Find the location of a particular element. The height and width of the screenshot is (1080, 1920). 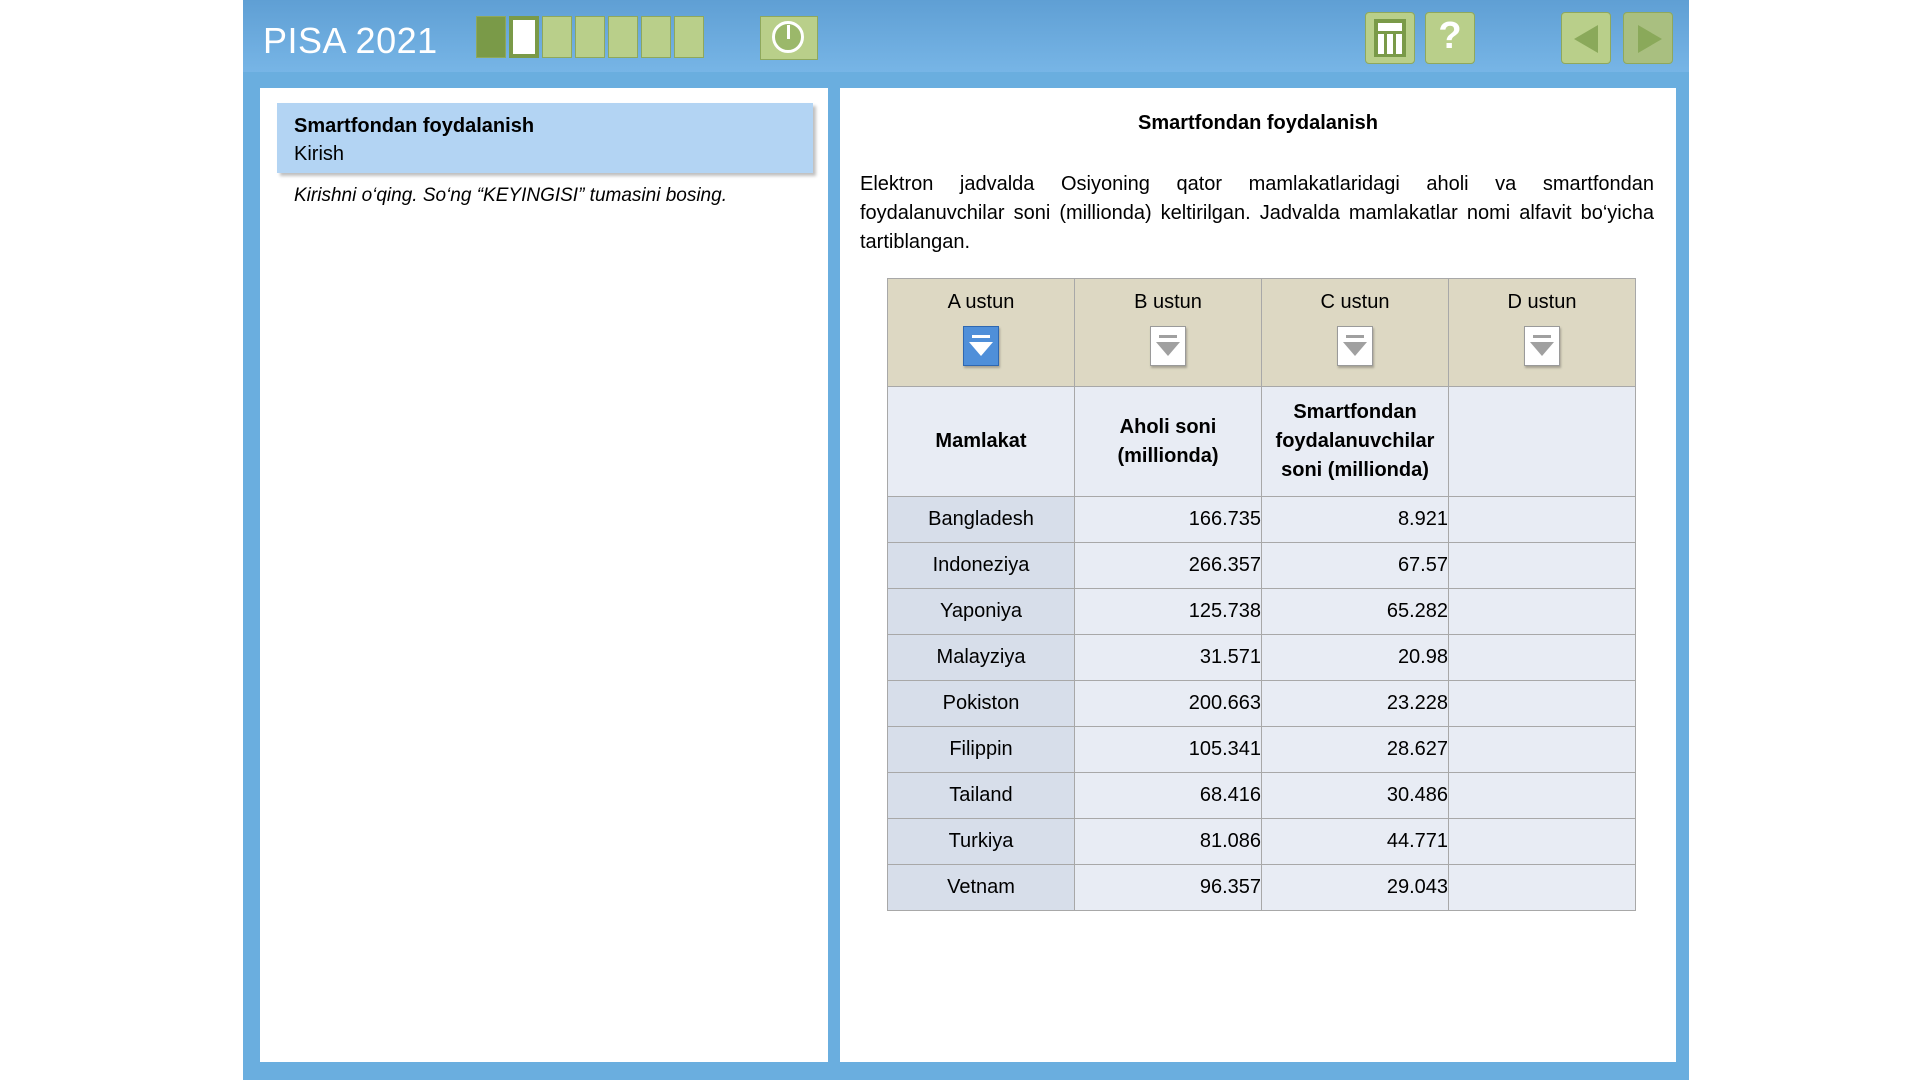

table-row: Malayziya 31.571 20.98 is located at coordinates (1261, 657).